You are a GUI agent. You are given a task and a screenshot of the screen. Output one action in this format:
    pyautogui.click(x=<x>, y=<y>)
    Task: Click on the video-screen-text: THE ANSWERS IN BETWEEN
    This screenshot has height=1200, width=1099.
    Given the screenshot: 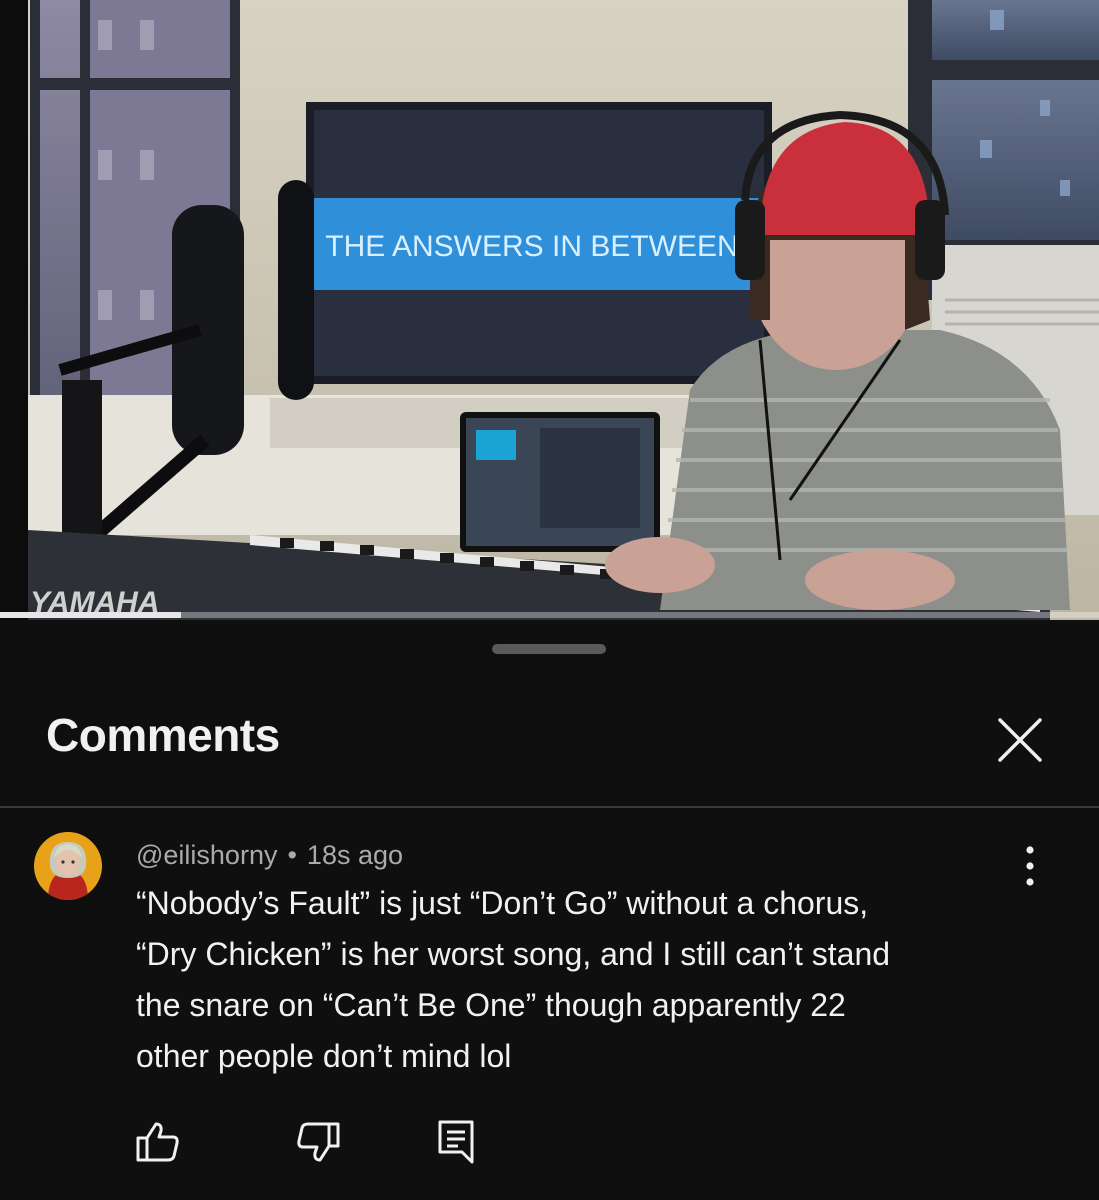 What is the action you would take?
    pyautogui.click(x=531, y=246)
    